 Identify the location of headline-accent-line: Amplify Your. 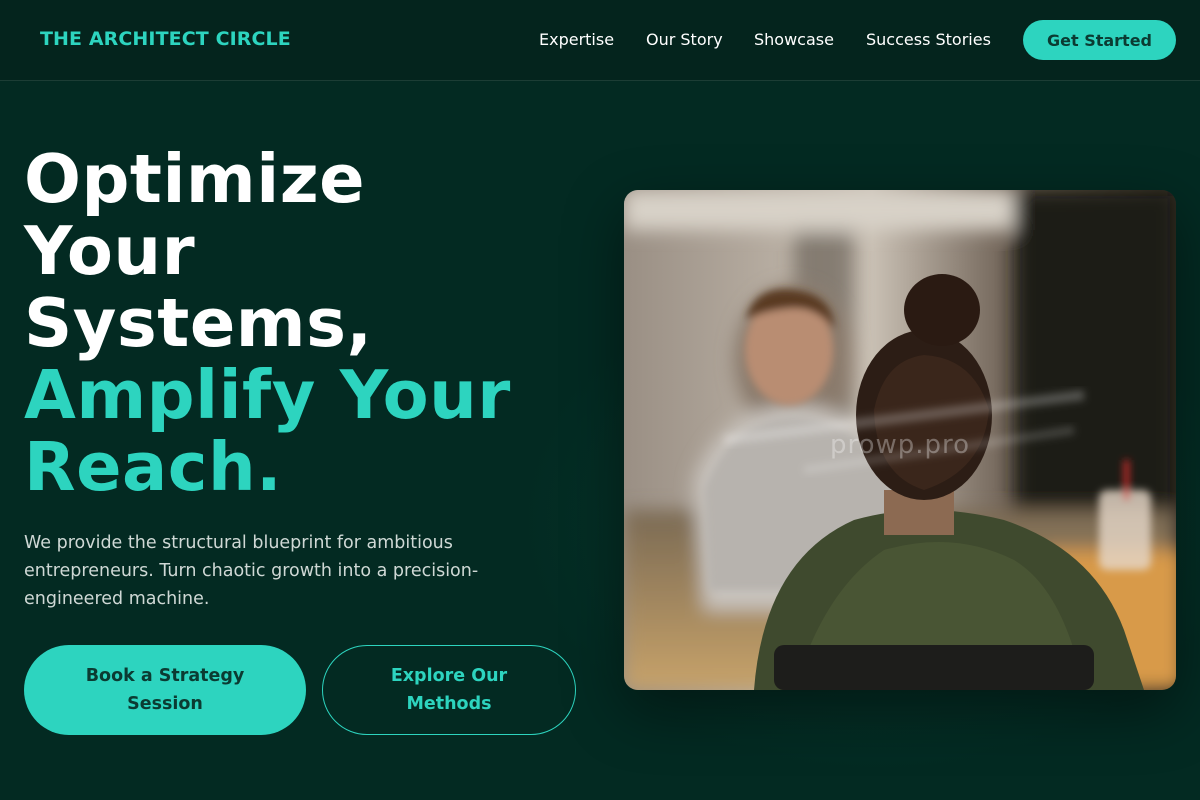
(267, 395).